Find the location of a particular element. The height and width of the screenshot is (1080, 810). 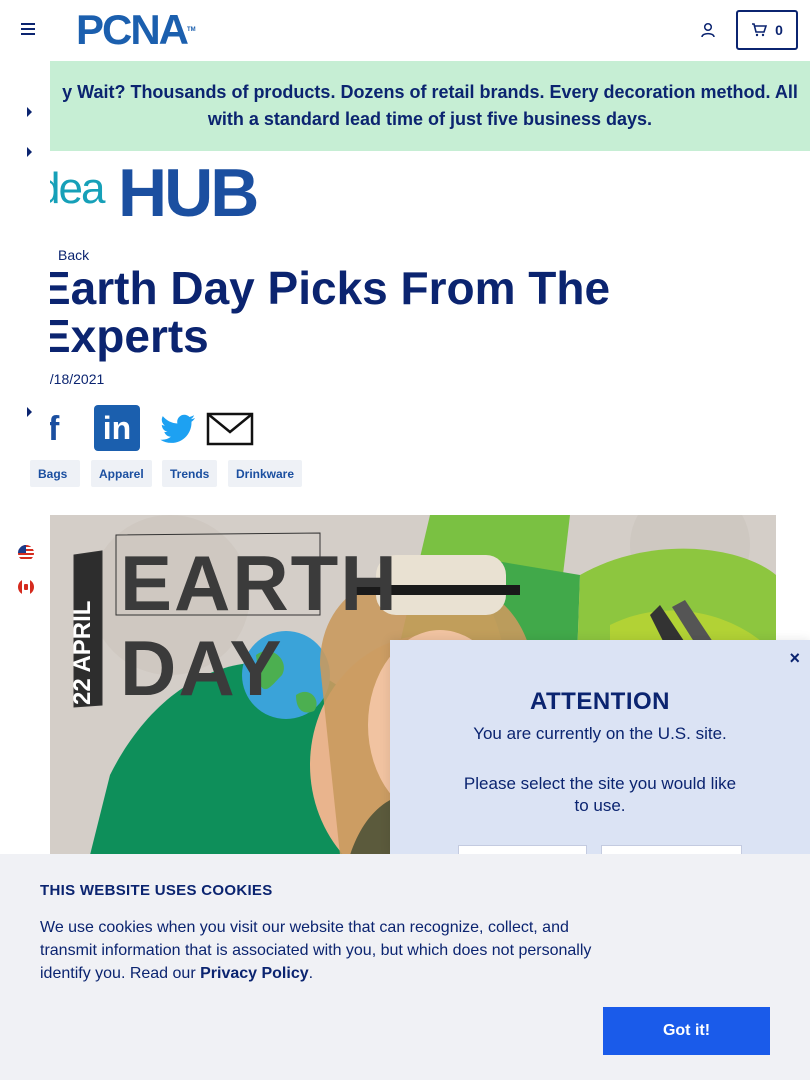

linkedin-share-icon: in is located at coordinates (117, 428).